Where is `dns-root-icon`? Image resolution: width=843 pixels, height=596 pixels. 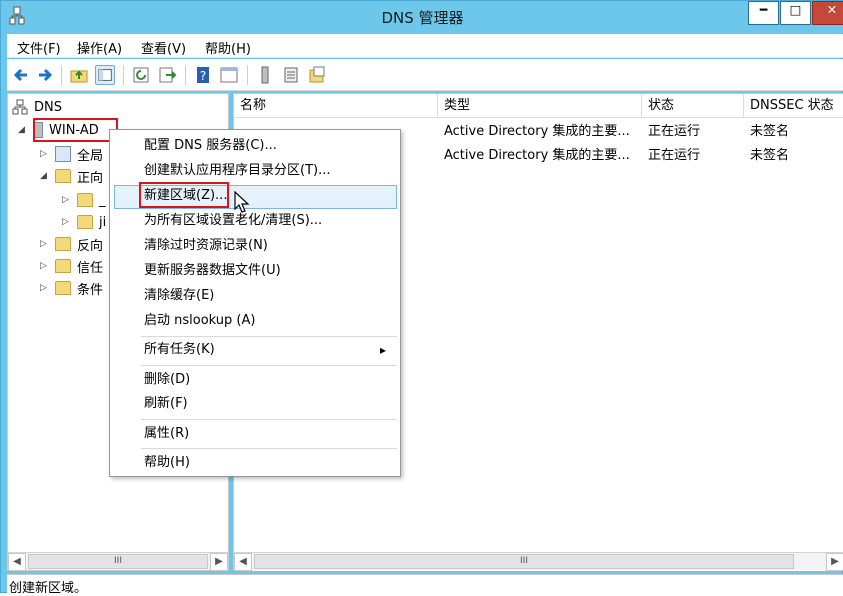 dns-root-icon is located at coordinates (20, 107).